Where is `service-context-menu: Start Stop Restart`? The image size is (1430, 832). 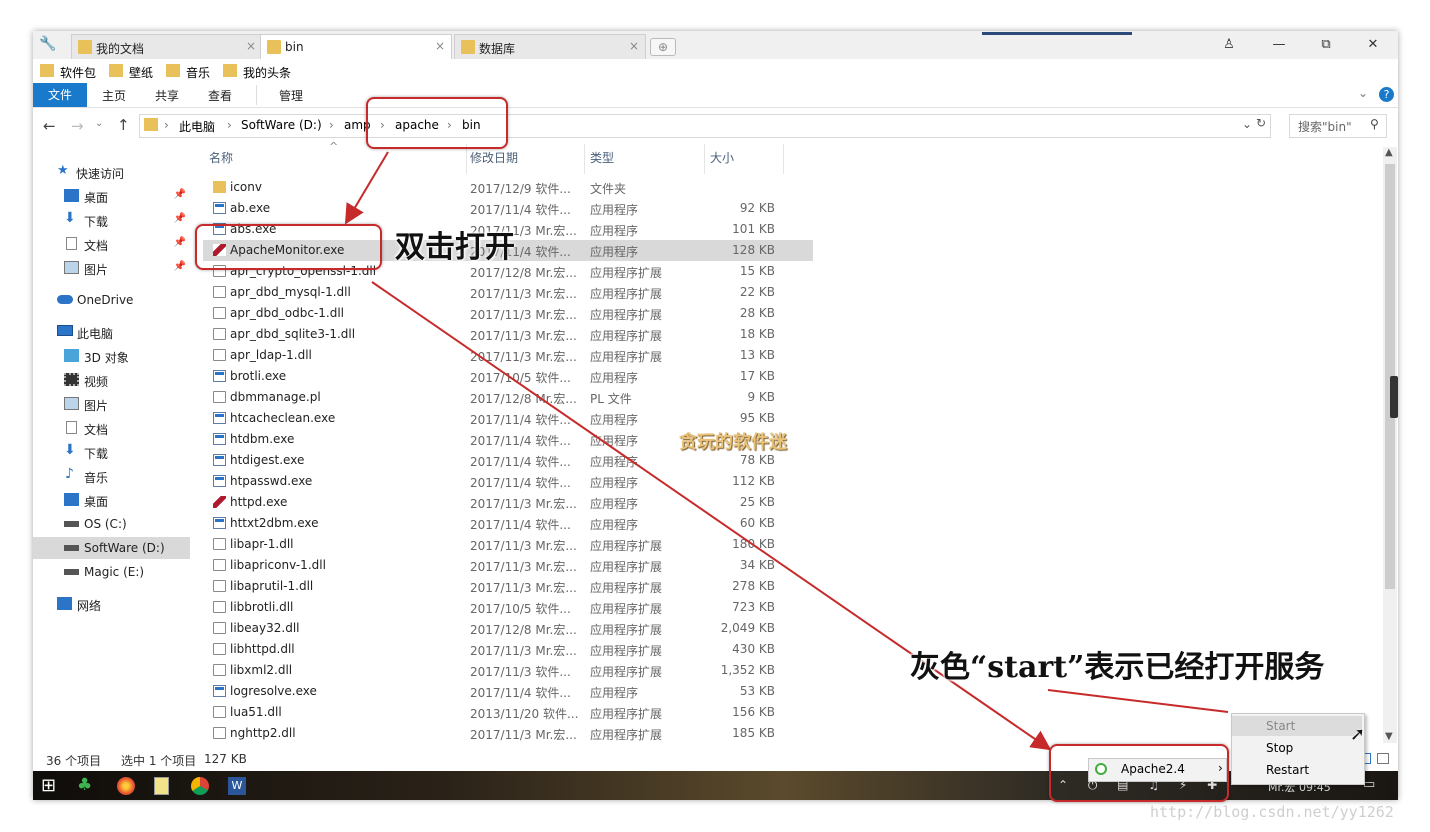 service-context-menu: Start Stop Restart is located at coordinates (1298, 749).